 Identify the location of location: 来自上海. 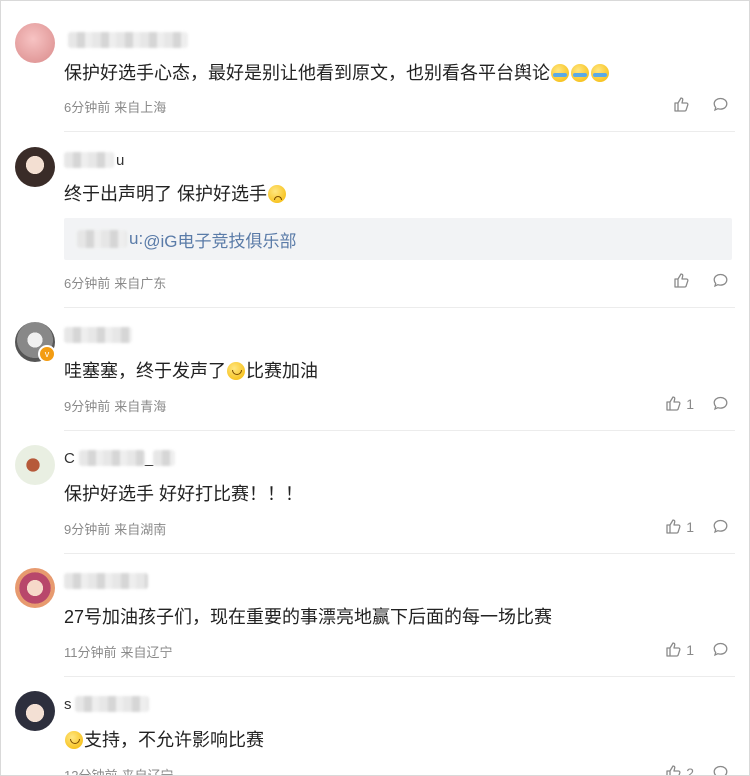
(140, 107).